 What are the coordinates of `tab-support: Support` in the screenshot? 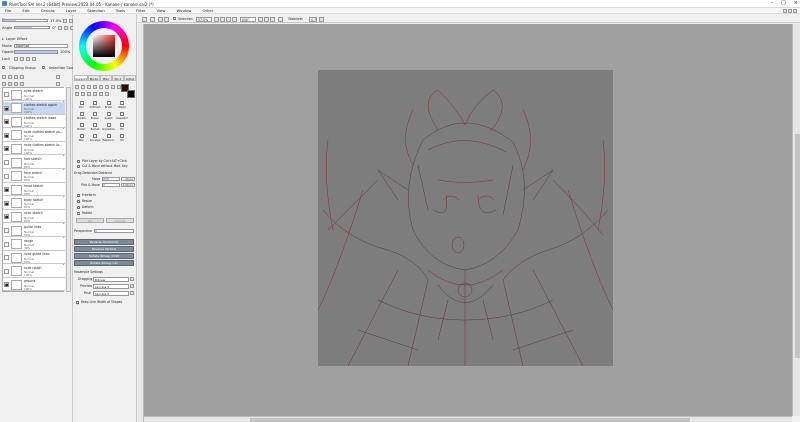 It's located at (81, 78).